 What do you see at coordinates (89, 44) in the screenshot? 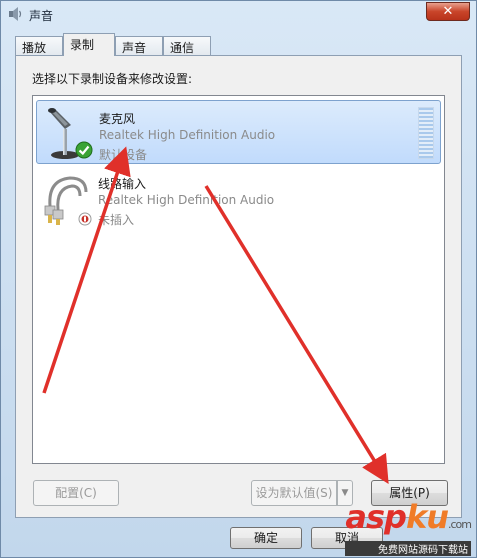
I see `tab-recording: 录制` at bounding box center [89, 44].